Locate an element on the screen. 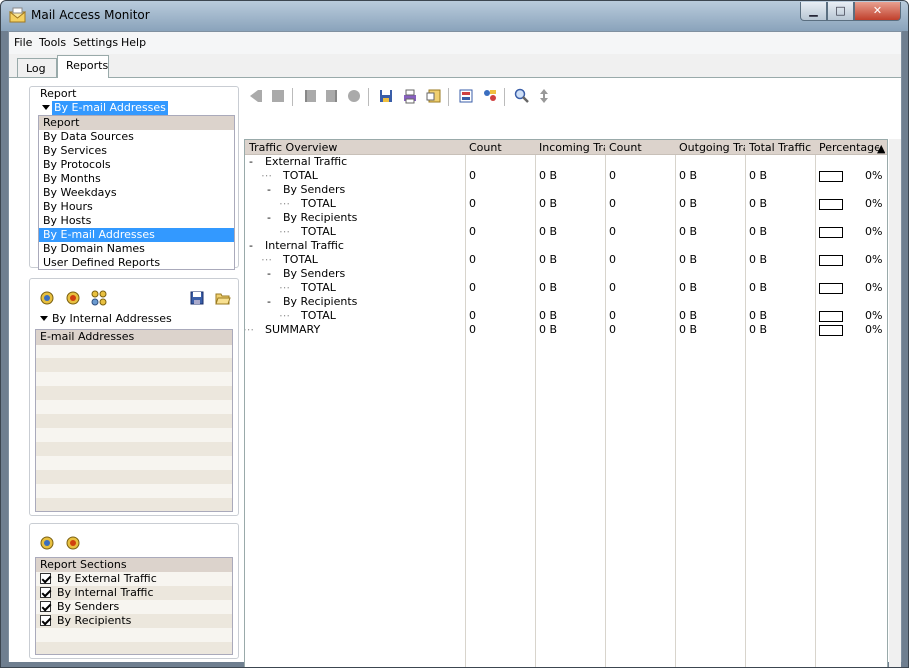  check-all-icon is located at coordinates (47, 543).